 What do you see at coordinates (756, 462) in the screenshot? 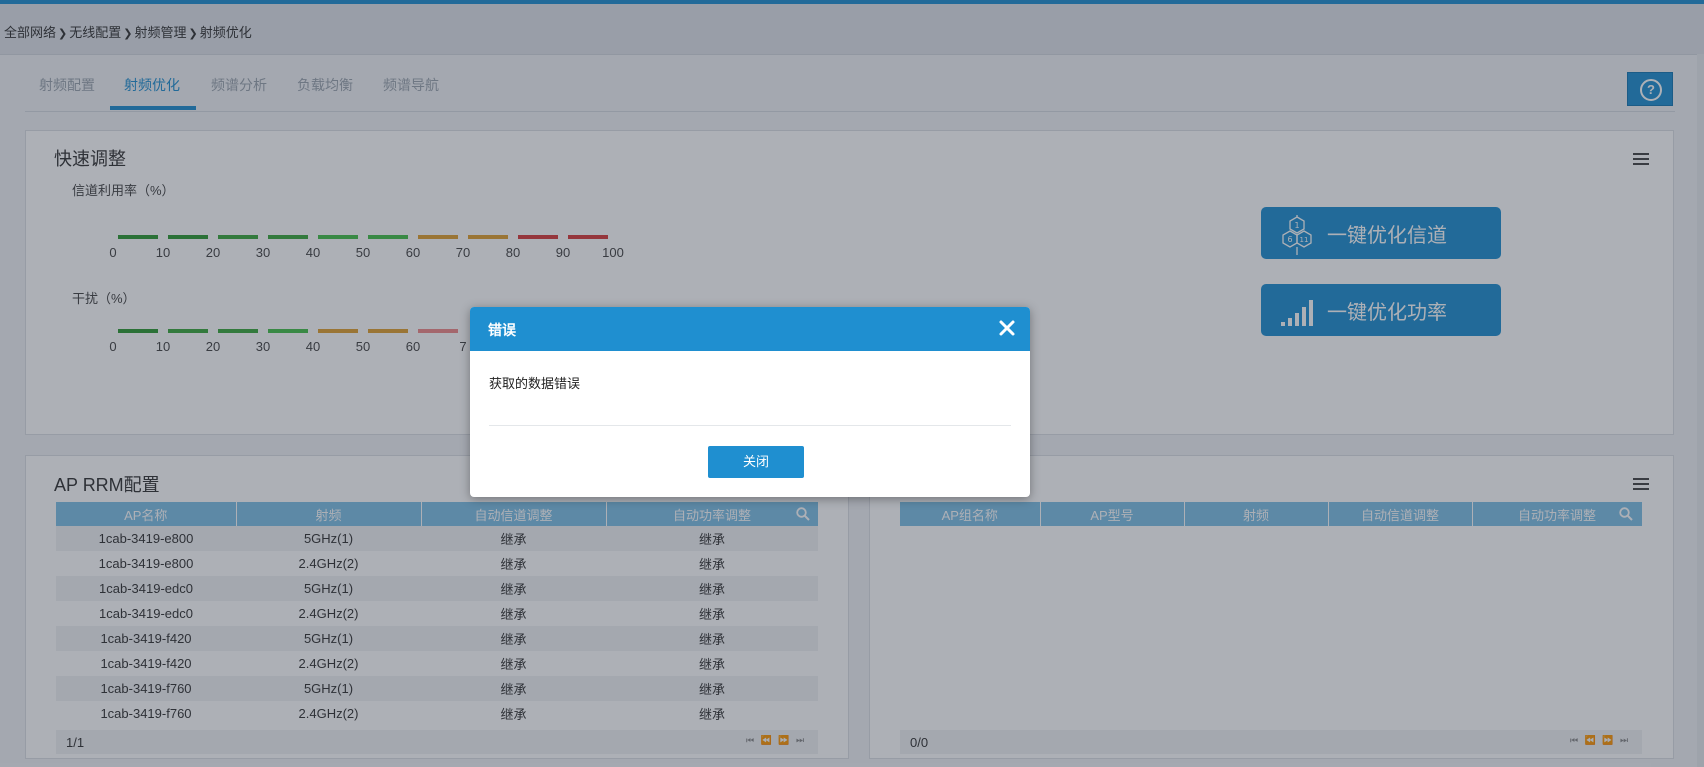
I see `close-button: 关闭` at bounding box center [756, 462].